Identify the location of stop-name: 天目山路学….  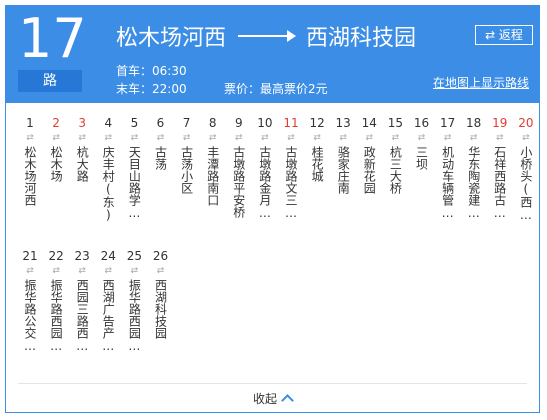
(134, 183).